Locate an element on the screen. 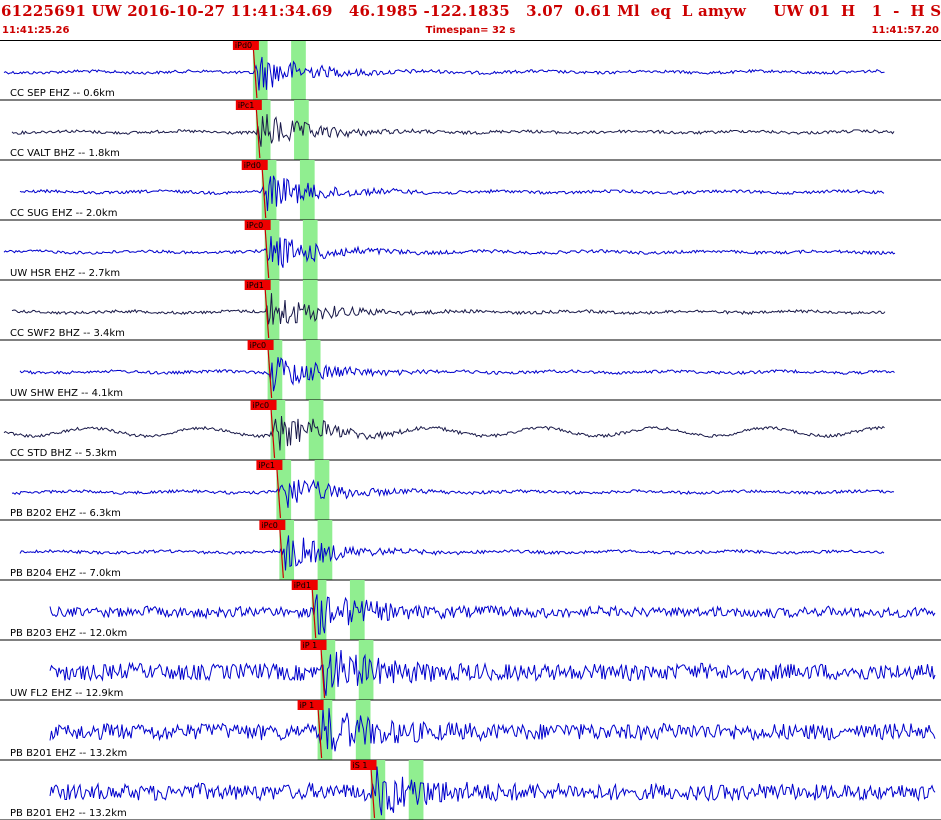 This screenshot has width=941, height=820. pick-label-10: iP 1 is located at coordinates (310, 645).